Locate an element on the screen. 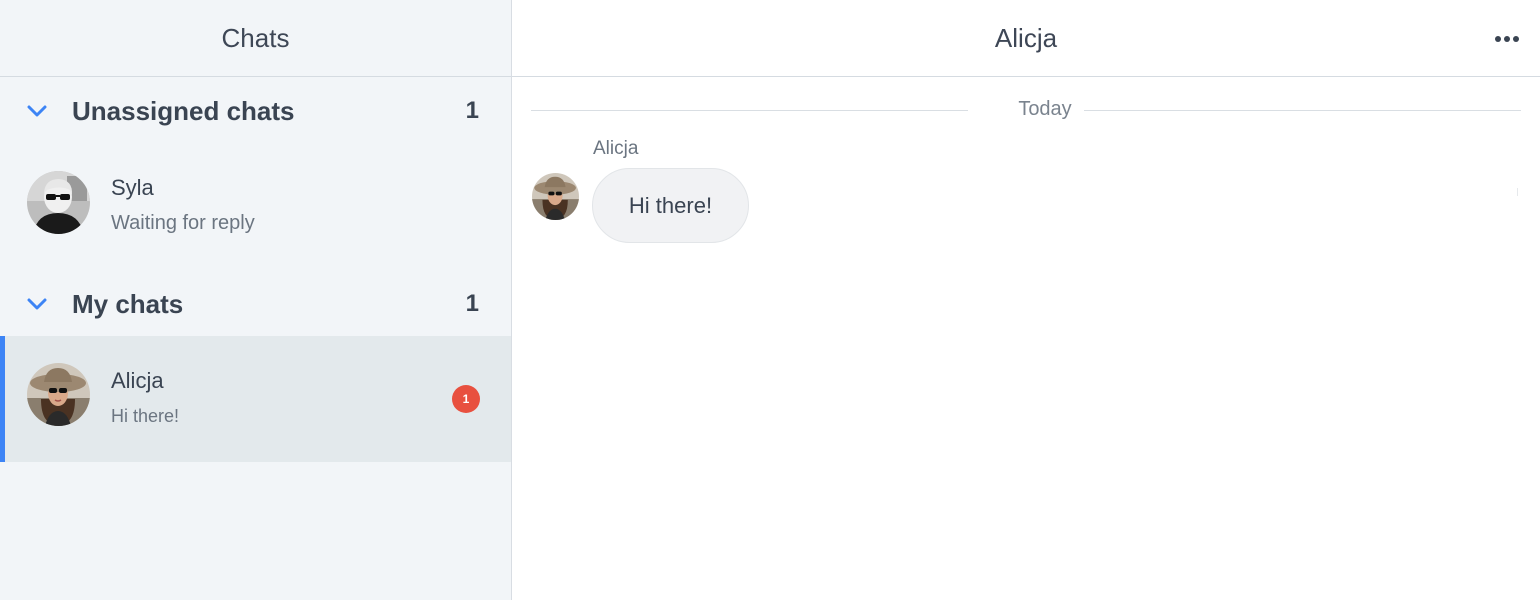 The width and height of the screenshot is (1540, 600). scrollbar is located at coordinates (1517, 192).